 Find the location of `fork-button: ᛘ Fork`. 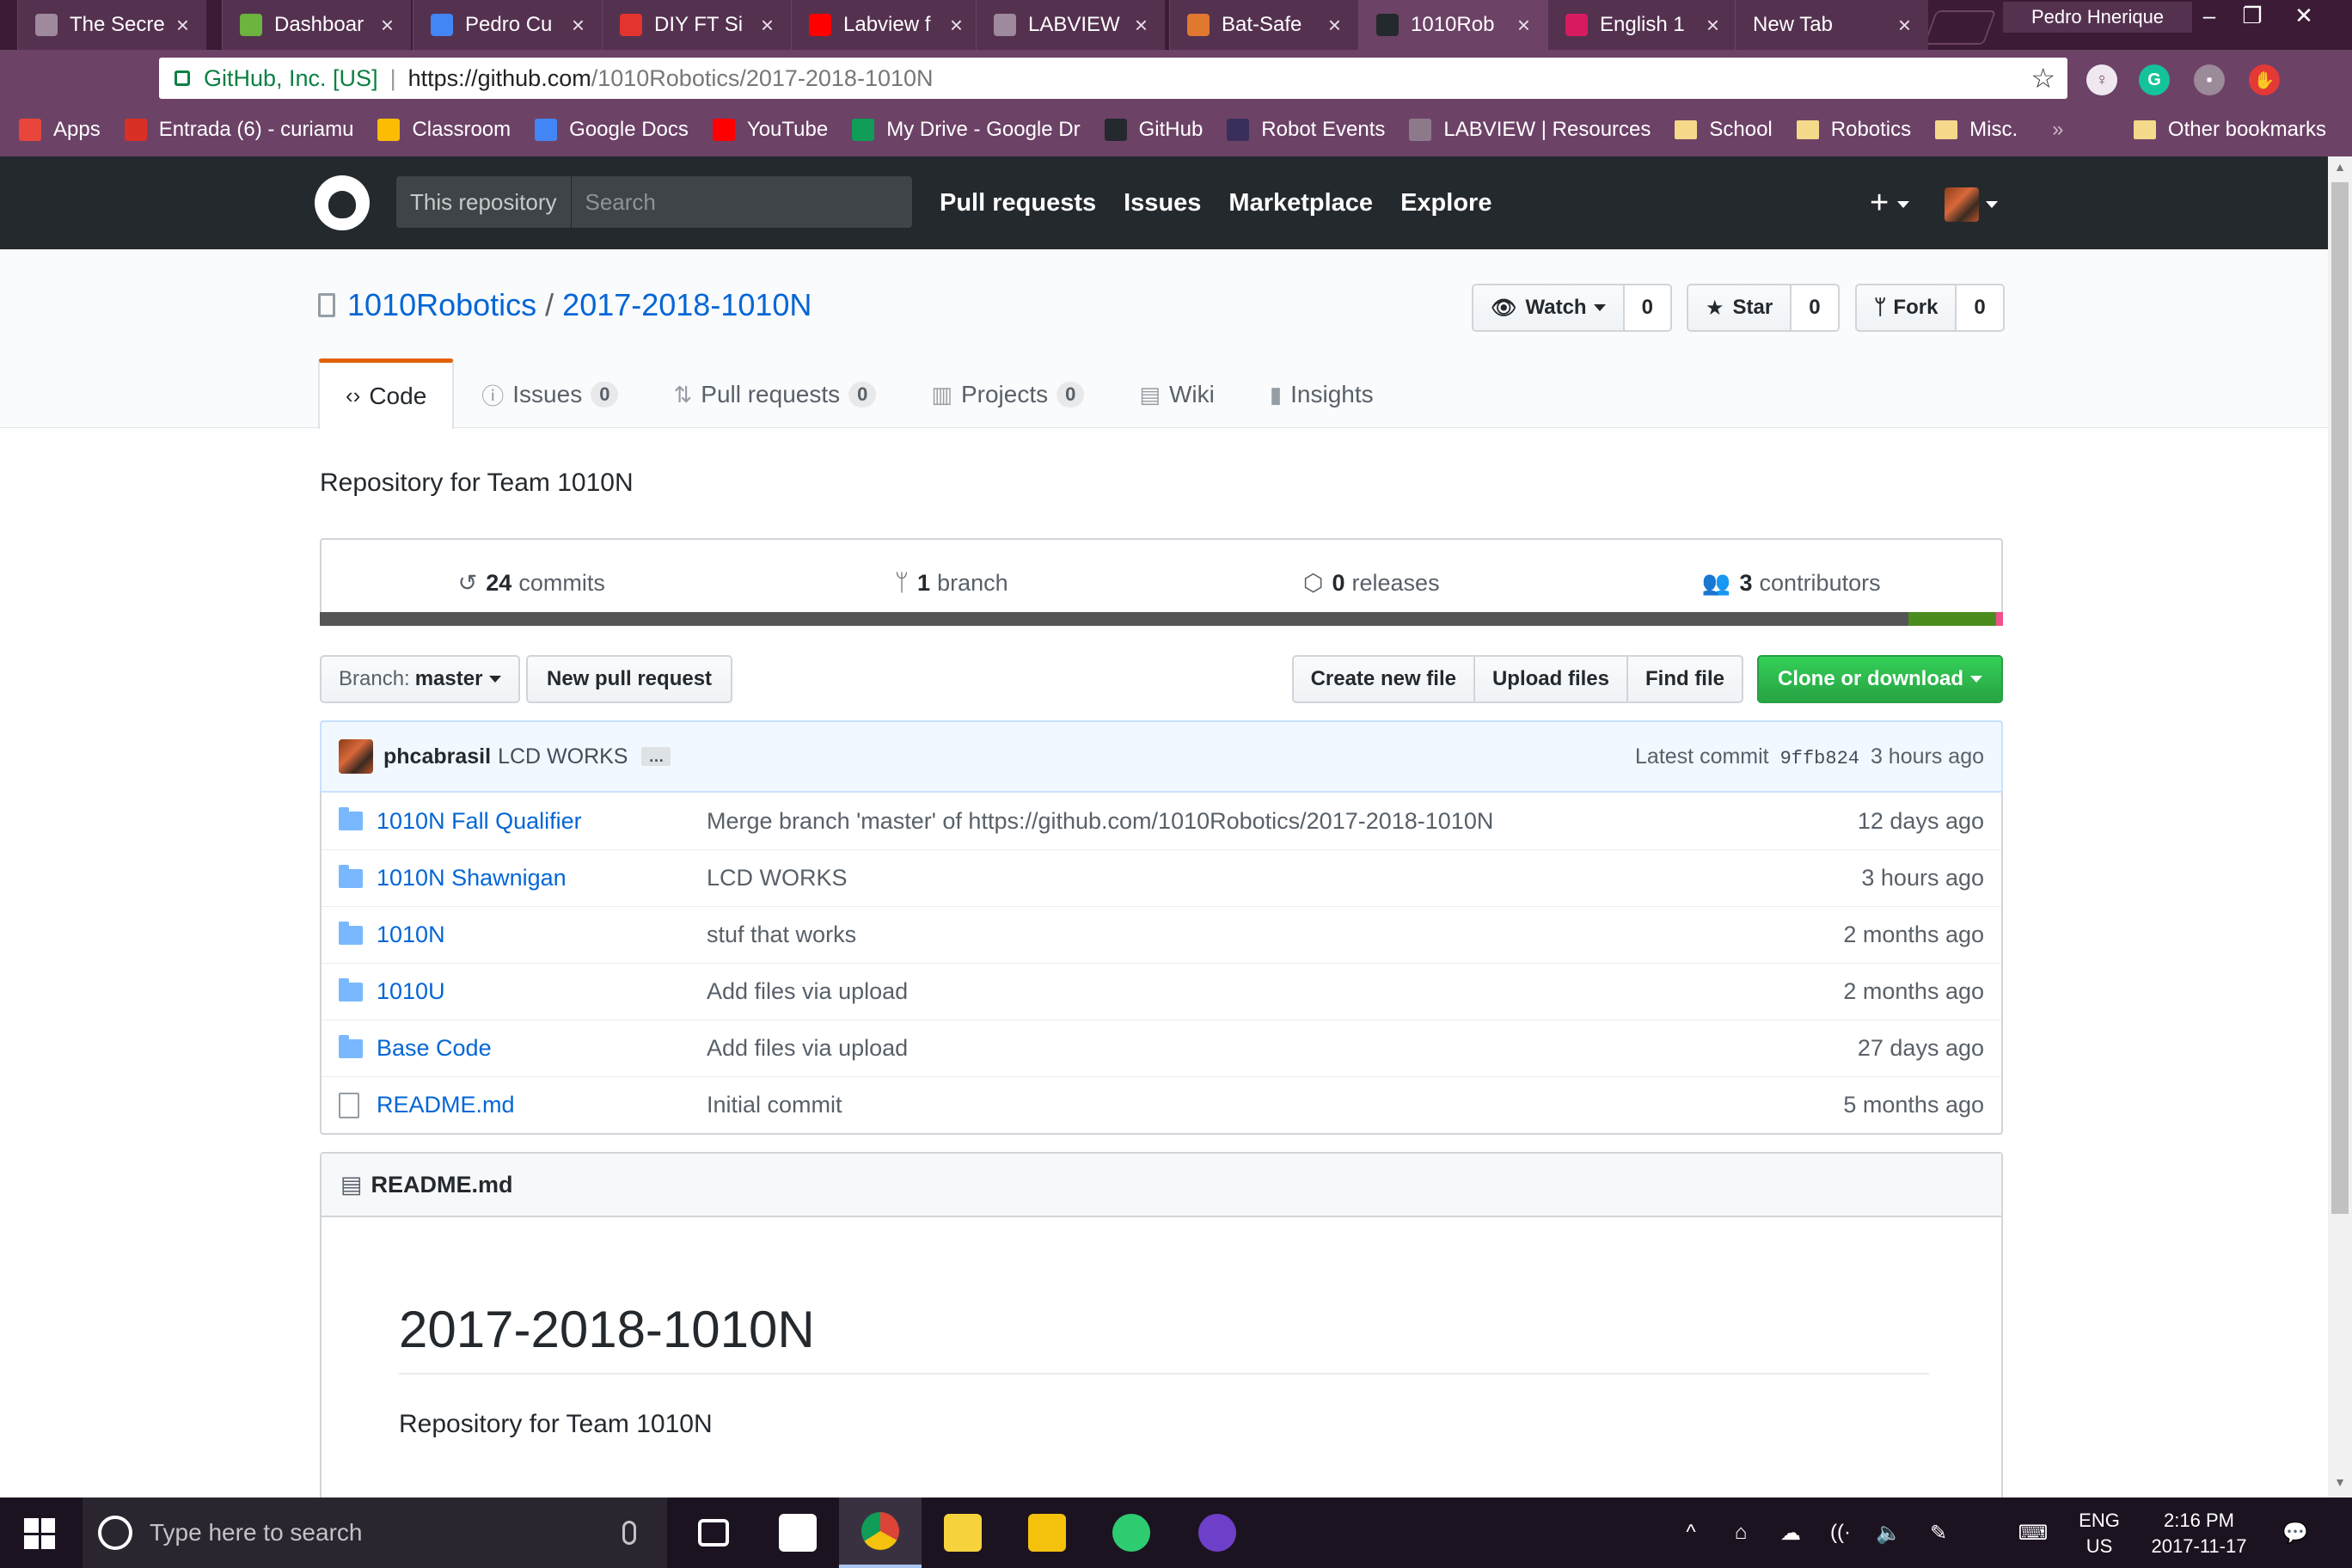

fork-button: ᛘ Fork is located at coordinates (1906, 308).